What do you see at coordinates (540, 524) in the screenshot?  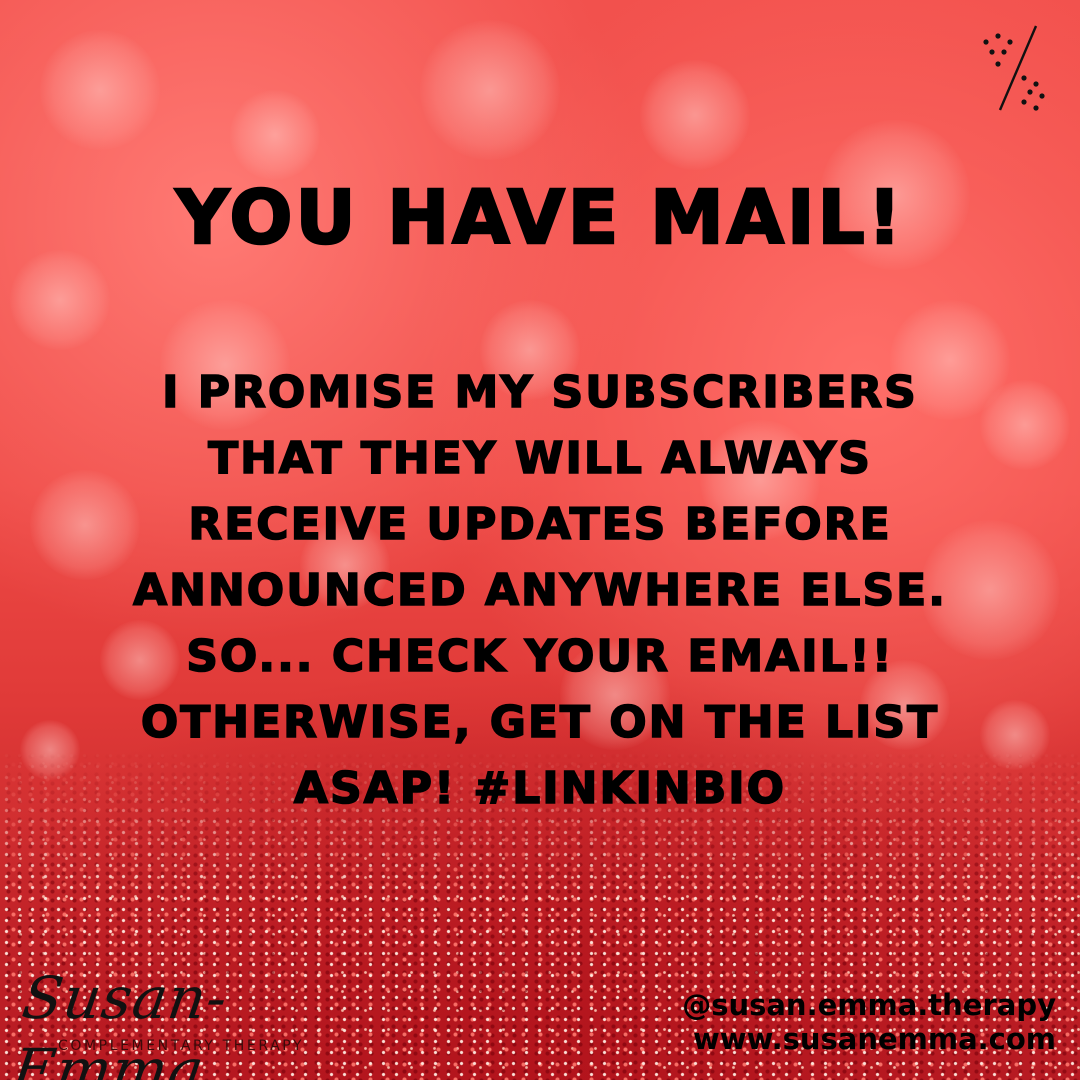 I see `message-line: RECEIVE UPDATES BEFORE` at bounding box center [540, 524].